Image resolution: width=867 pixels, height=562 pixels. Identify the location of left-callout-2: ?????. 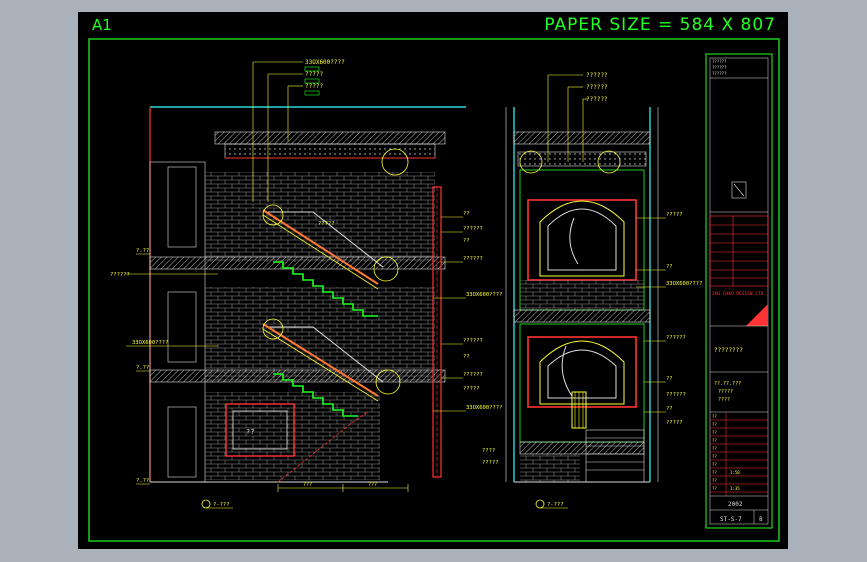
(314, 74).